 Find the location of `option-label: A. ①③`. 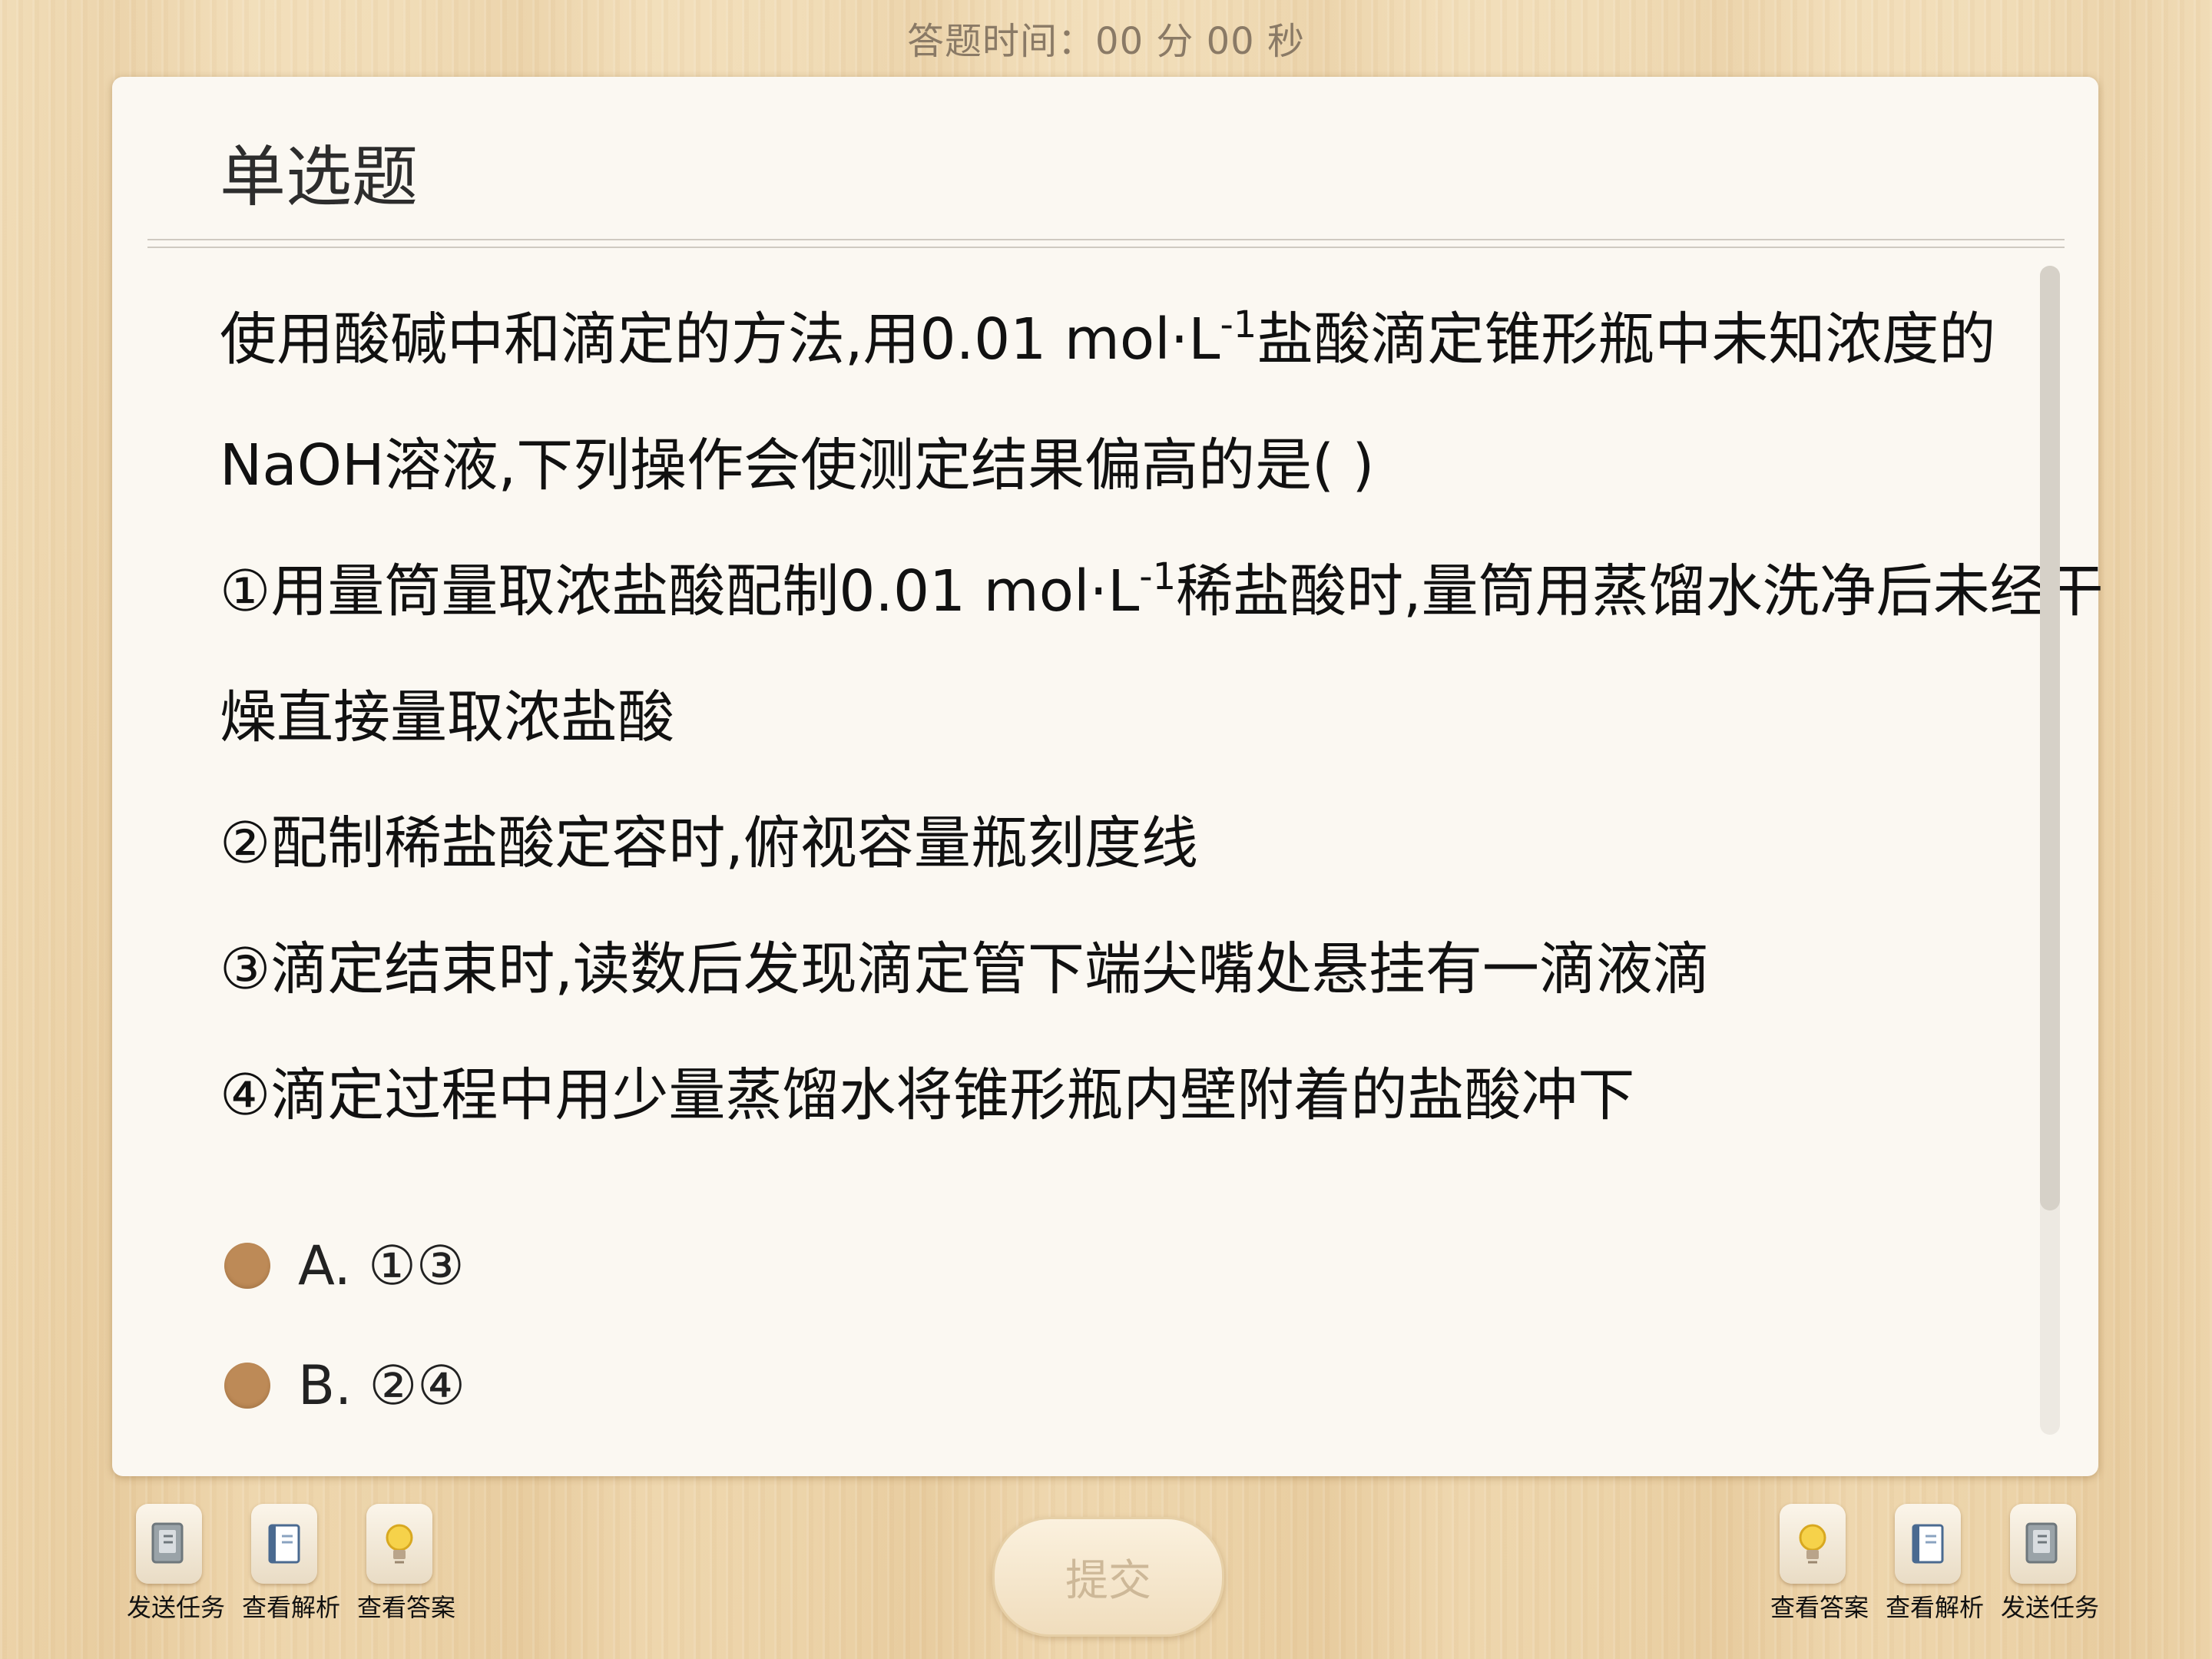

option-label: A. ①③ is located at coordinates (382, 1265).